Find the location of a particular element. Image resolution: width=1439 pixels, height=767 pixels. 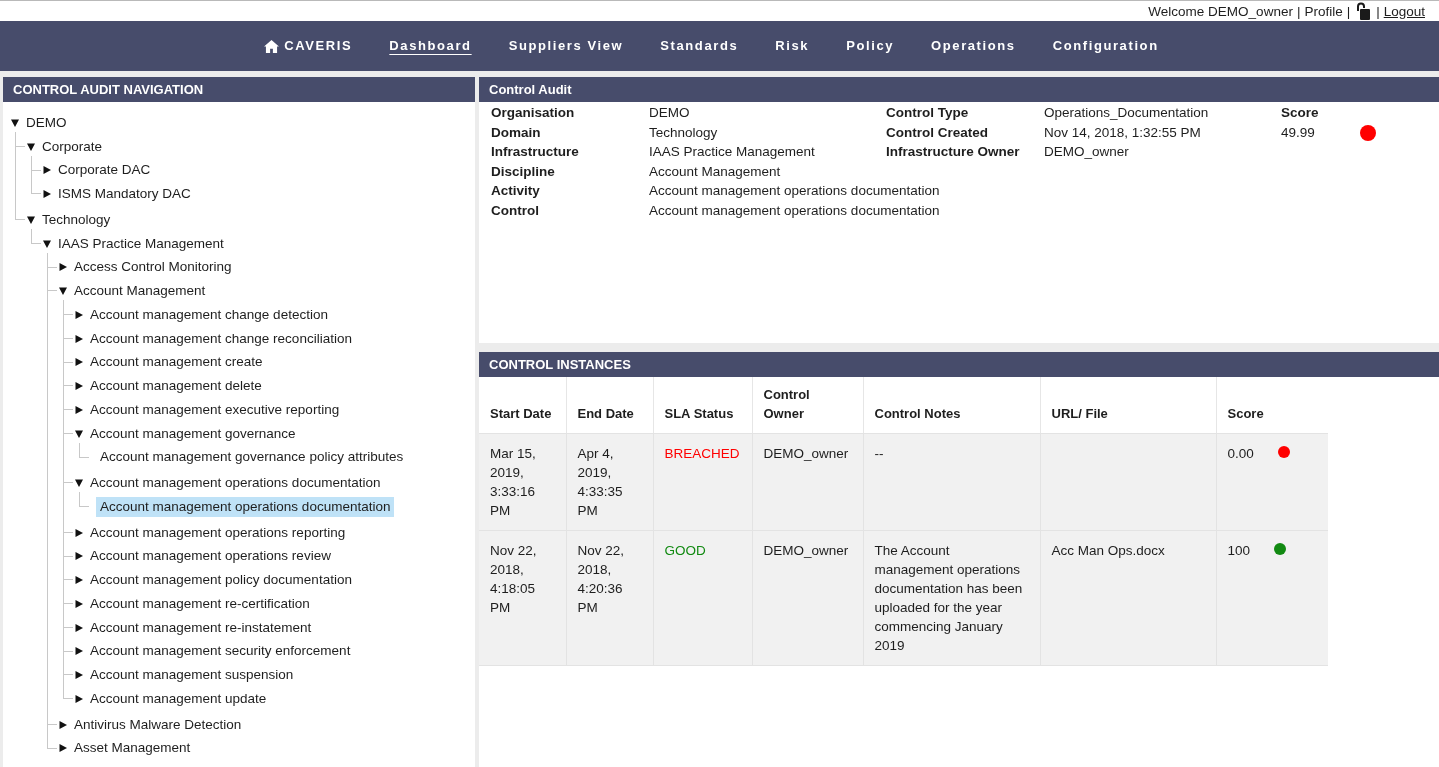

nav-link: Suppliers View is located at coordinates (566, 46).